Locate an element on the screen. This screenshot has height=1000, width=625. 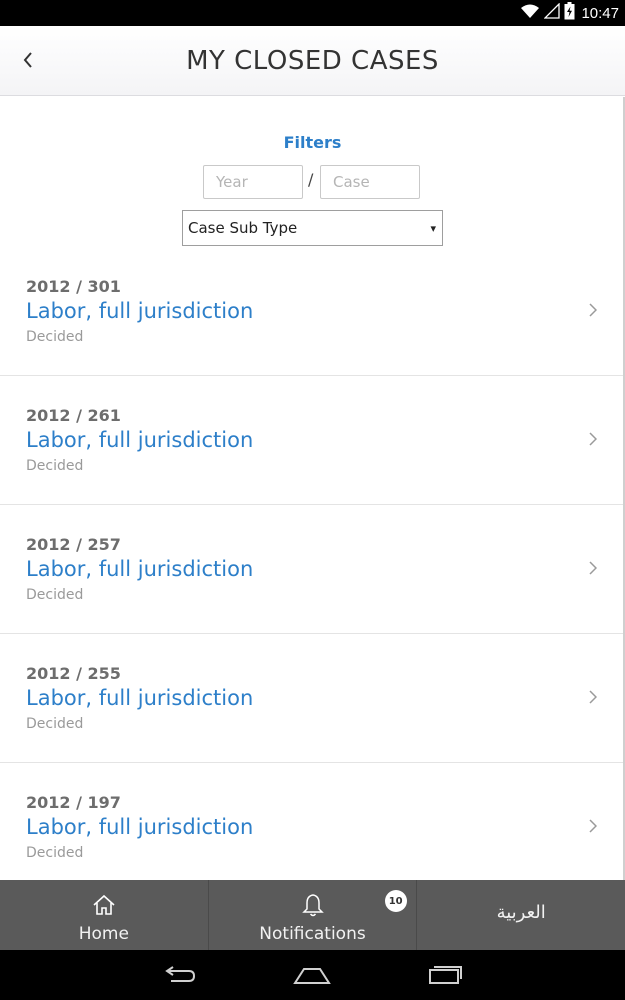
filters-title: Filters is located at coordinates (312, 142).